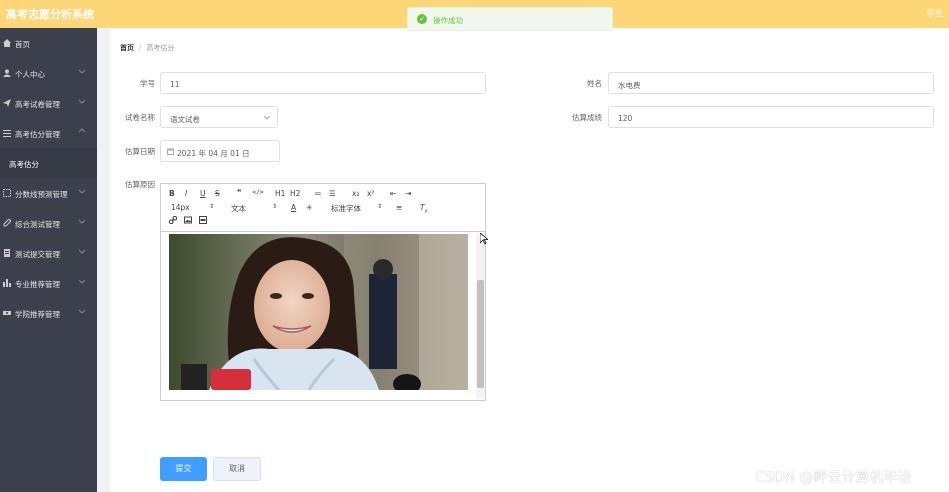 This screenshot has width=949, height=492. What do you see at coordinates (380, 206) in the screenshot?
I see `font-family-arrows: ⇕` at bounding box center [380, 206].